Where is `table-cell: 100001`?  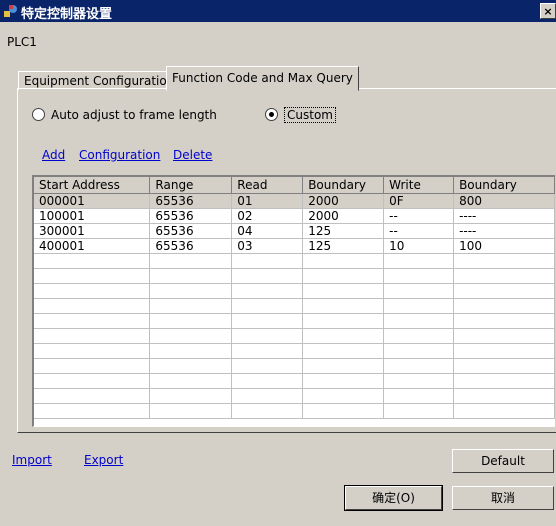 table-cell: 100001 is located at coordinates (92, 216).